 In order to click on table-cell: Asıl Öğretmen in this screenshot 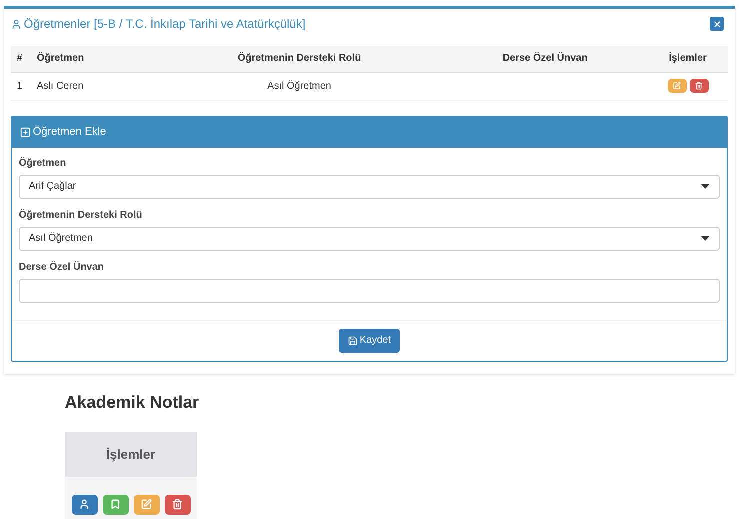, I will do `click(300, 86)`.